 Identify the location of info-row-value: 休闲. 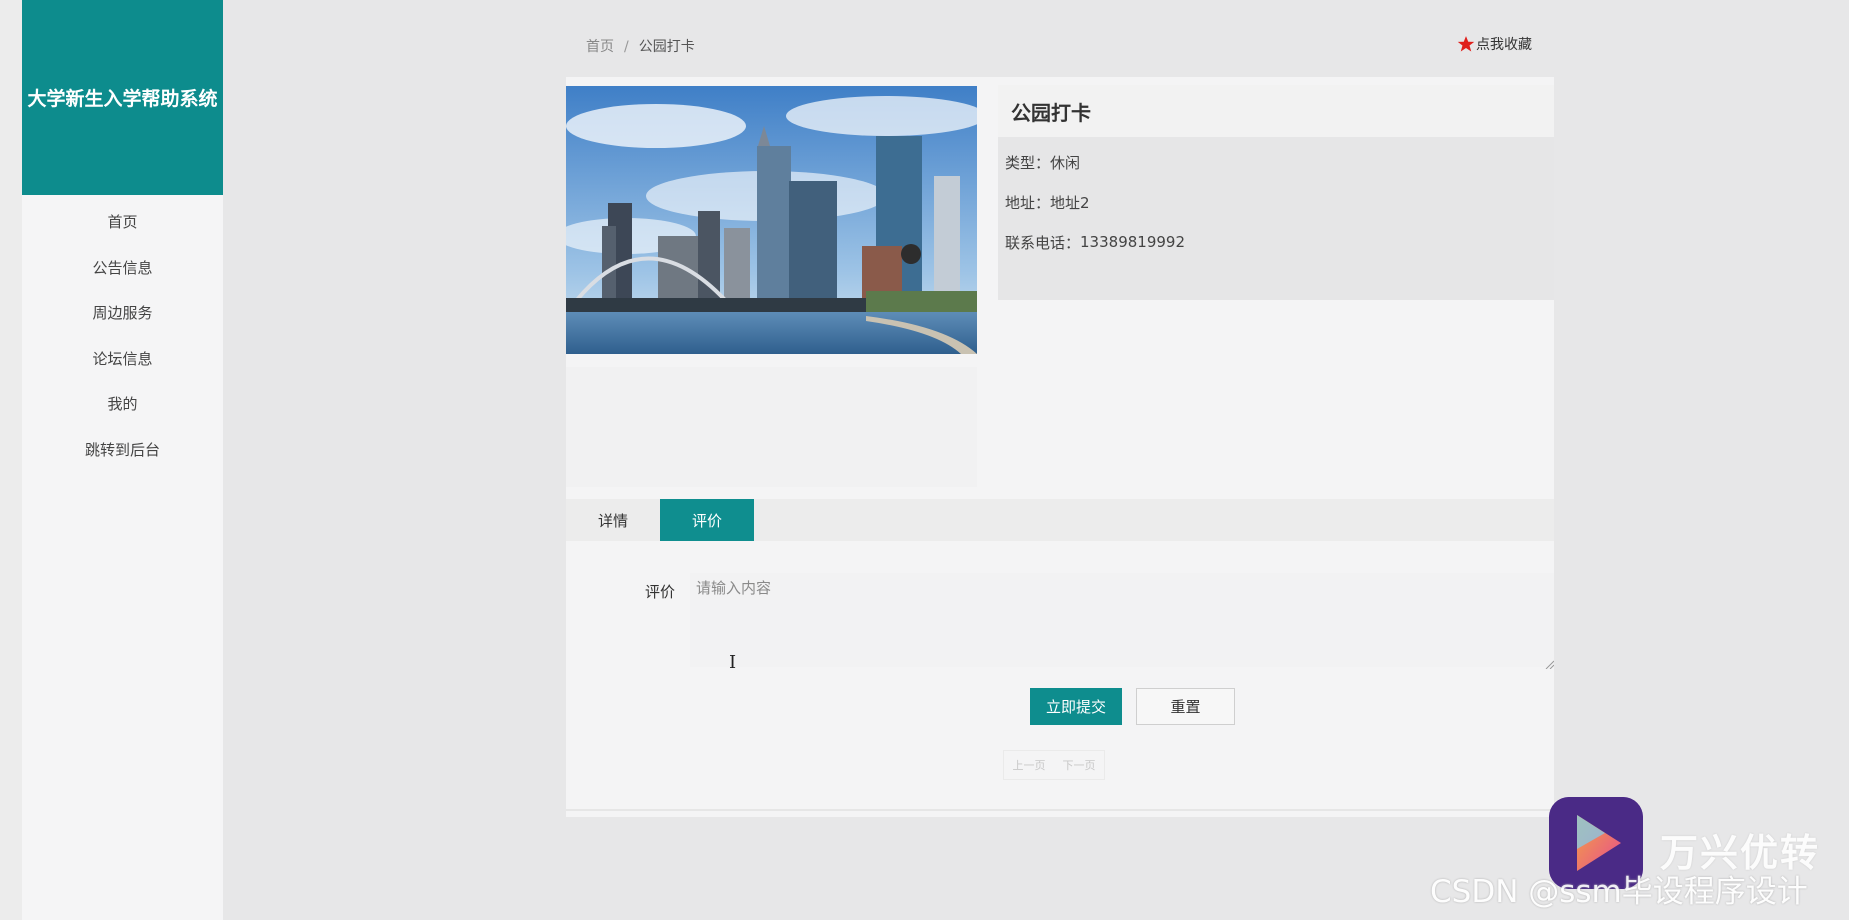
(1065, 162).